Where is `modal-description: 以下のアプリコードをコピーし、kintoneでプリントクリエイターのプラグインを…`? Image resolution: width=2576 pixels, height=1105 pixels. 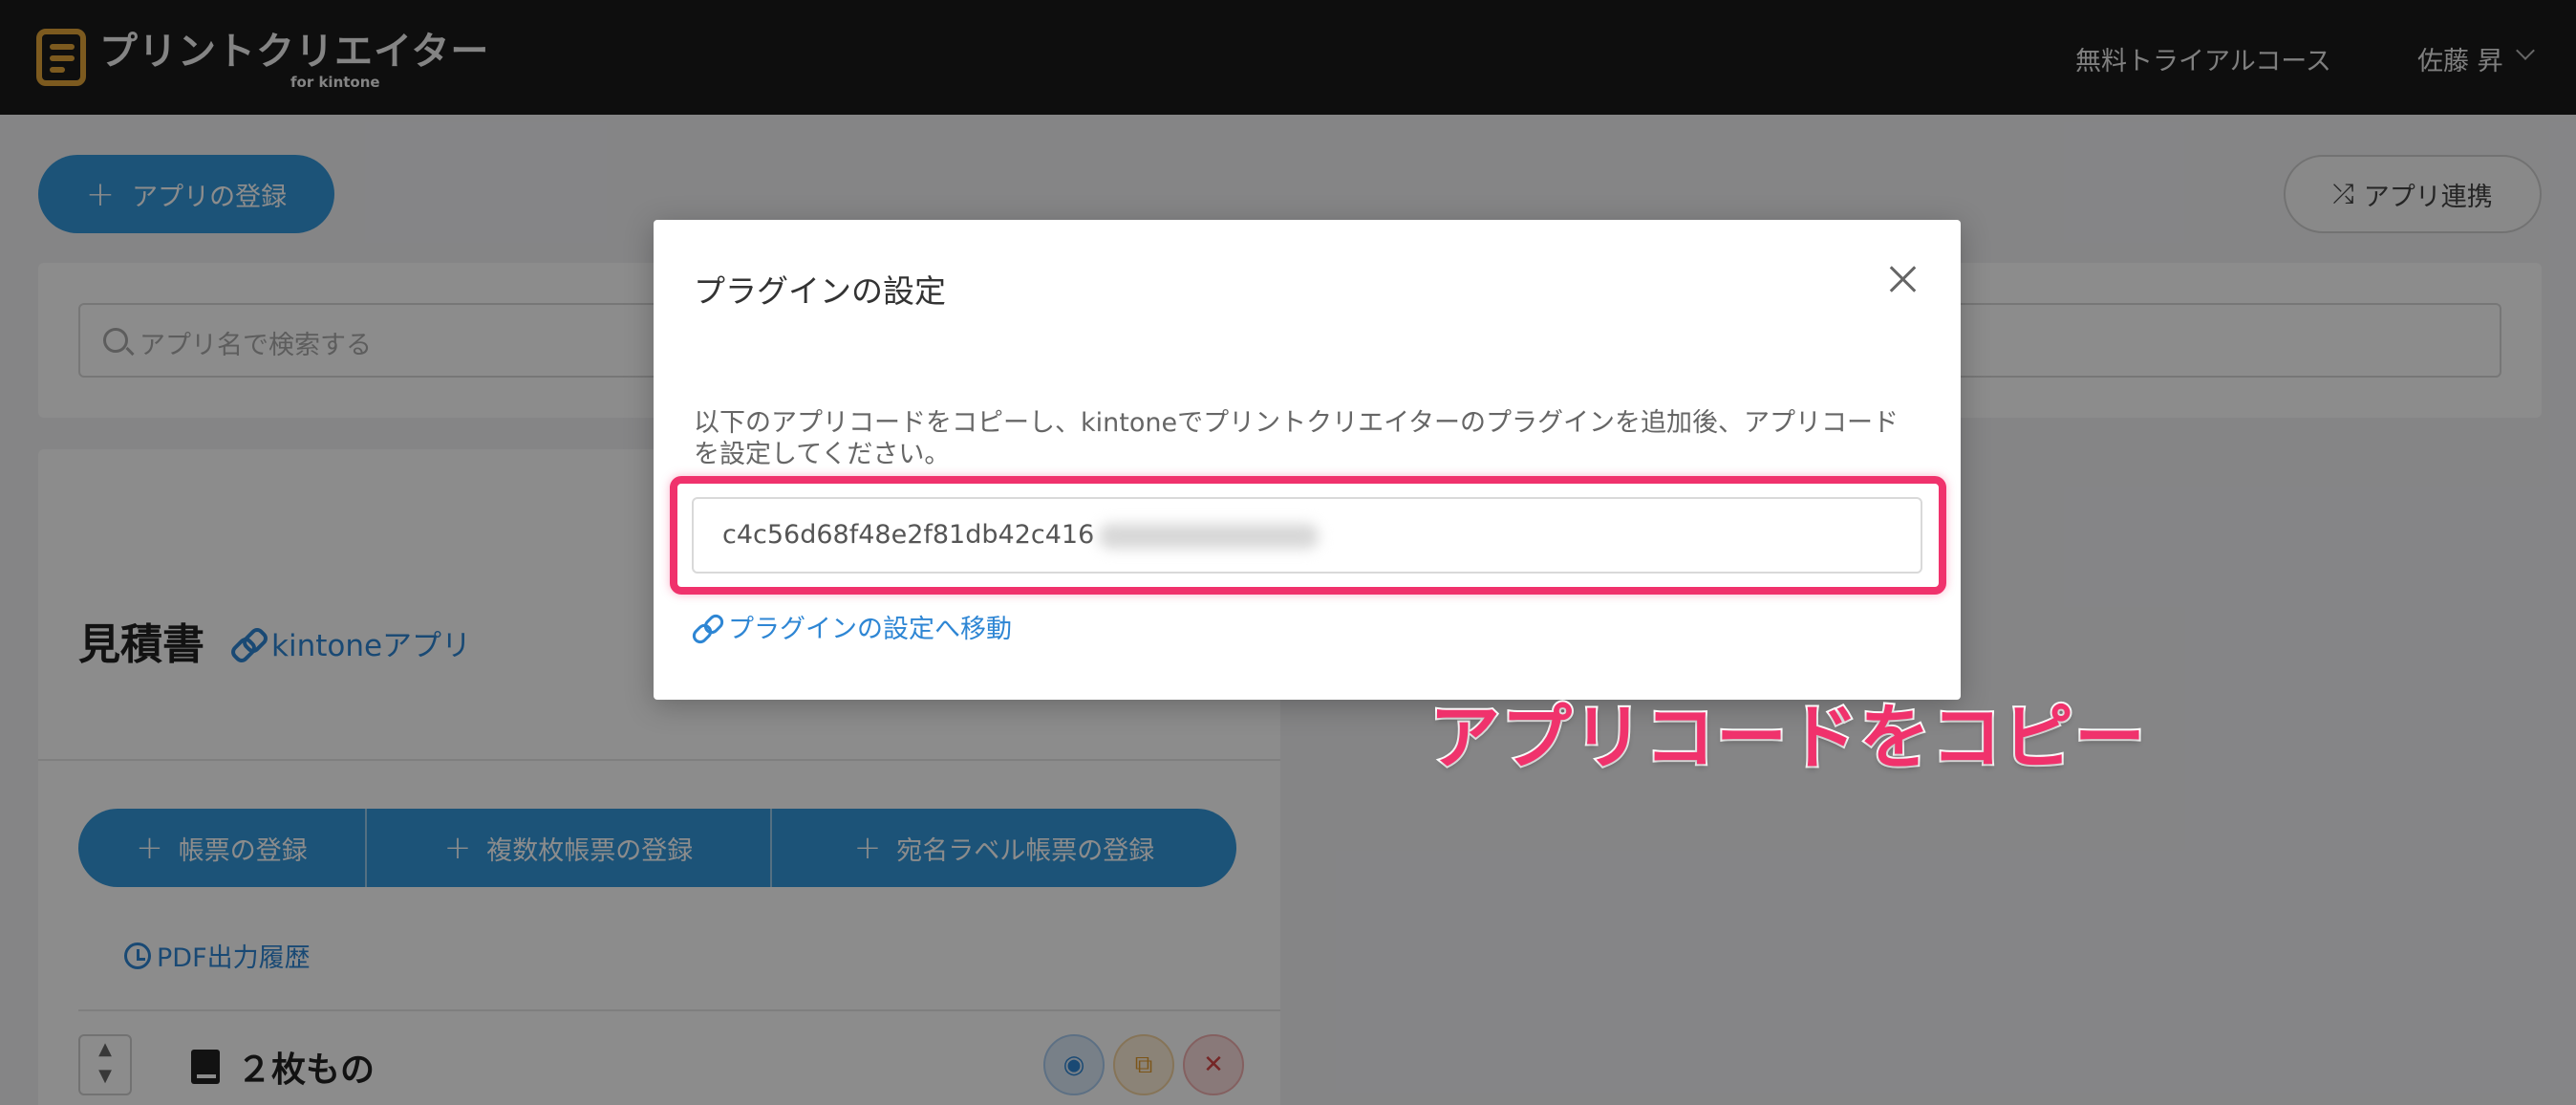
modal-description: 以下のアプリコードをコピーし、kintoneでプリントクリエイターのプラグインを… is located at coordinates (1296, 438).